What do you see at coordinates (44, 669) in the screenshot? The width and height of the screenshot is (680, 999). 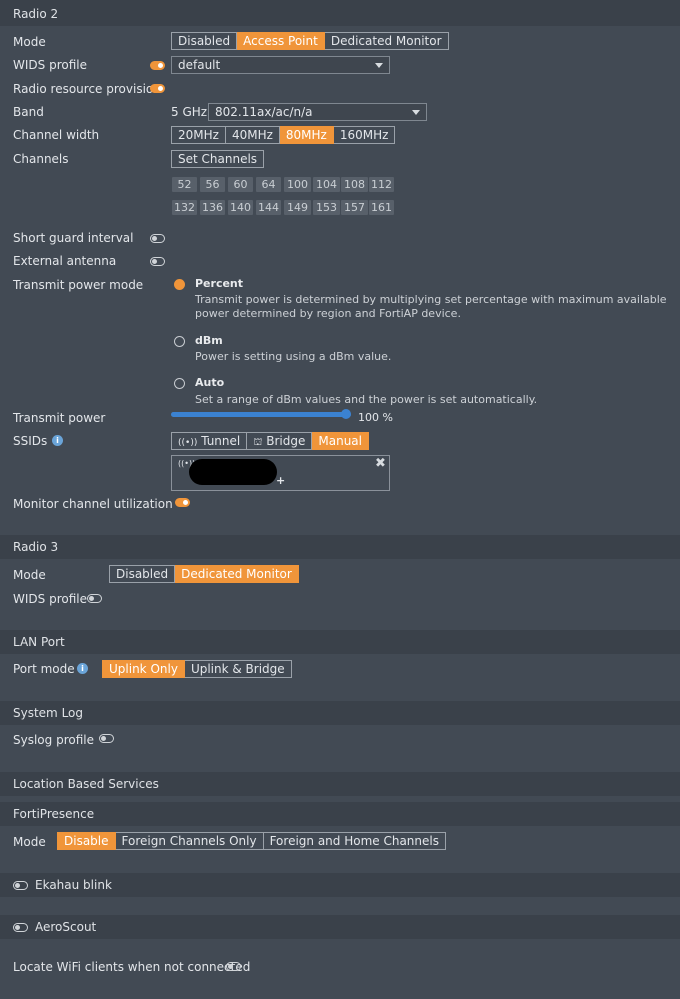 I see `lan-port-mode-label: Port mode` at bounding box center [44, 669].